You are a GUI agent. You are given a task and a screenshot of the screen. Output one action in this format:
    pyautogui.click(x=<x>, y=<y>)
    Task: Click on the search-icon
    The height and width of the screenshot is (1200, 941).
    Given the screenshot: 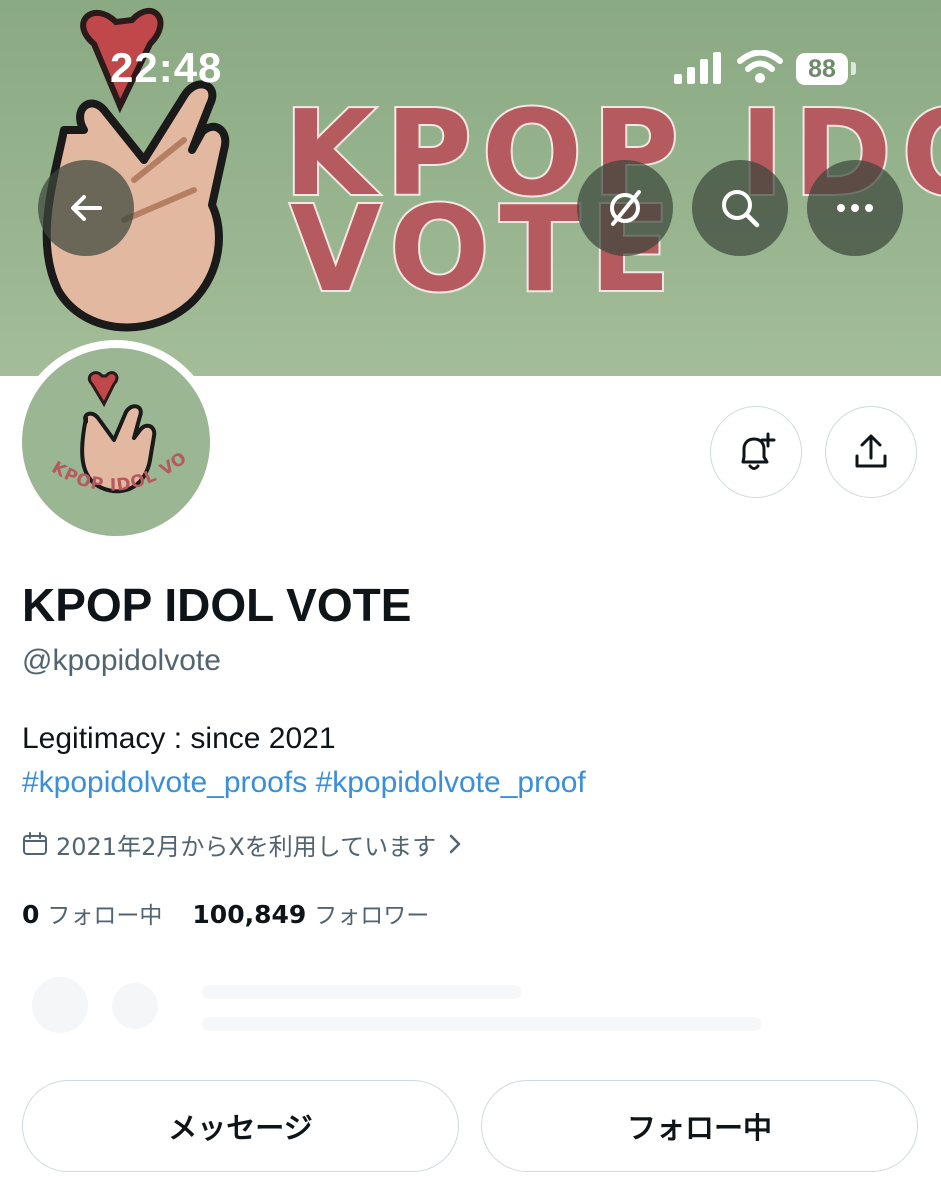 What is the action you would take?
    pyautogui.click(x=741, y=209)
    